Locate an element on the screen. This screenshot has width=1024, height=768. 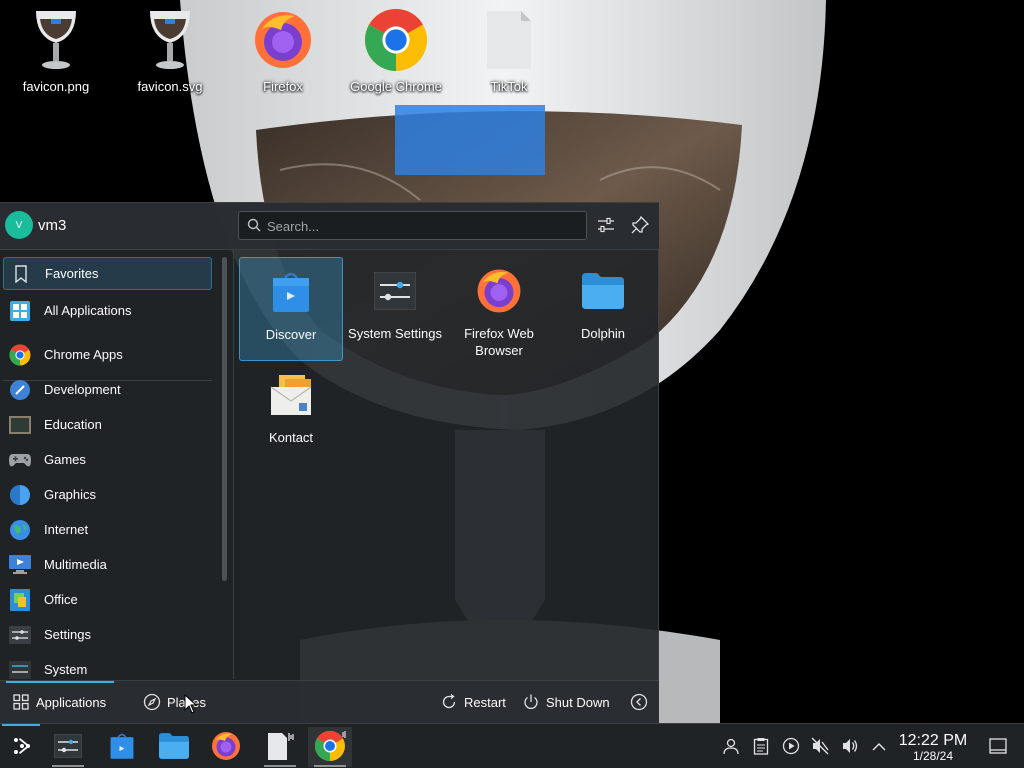
app-label: Discover is located at coordinates (291, 334).